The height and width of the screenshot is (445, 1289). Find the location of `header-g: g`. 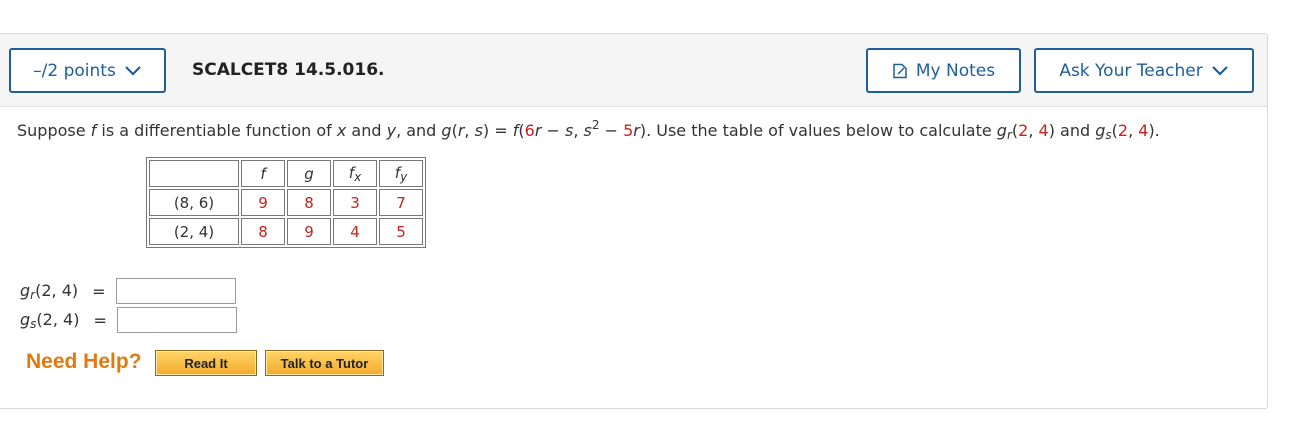

header-g: g is located at coordinates (309, 173).